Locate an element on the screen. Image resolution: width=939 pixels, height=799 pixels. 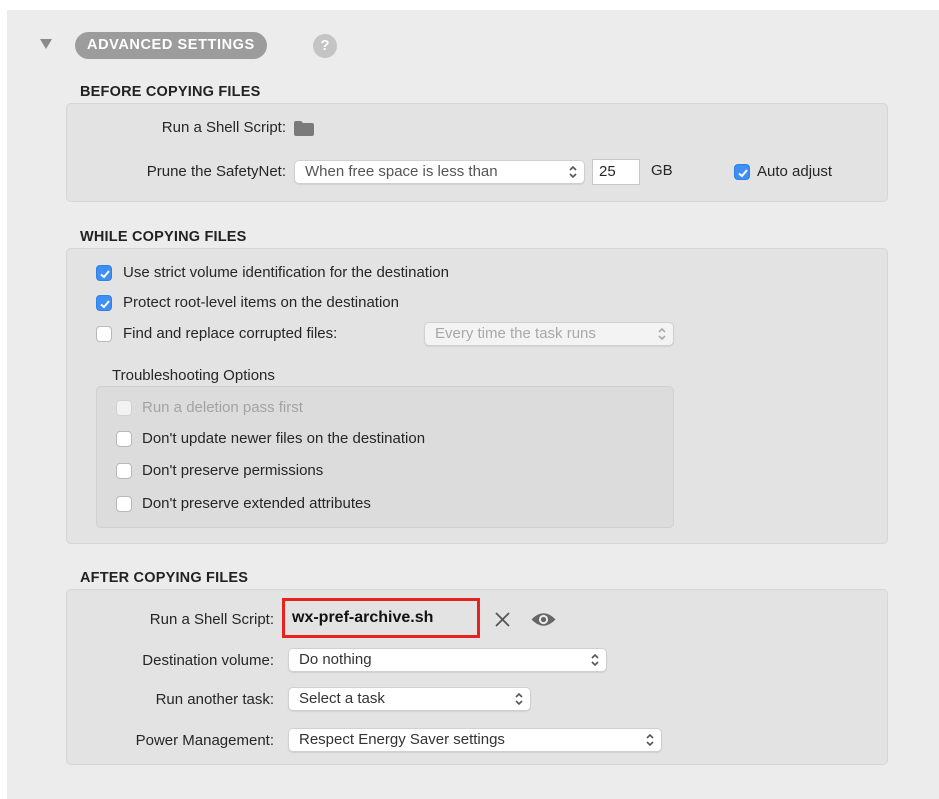
no-update-newer-checkbox is located at coordinates (124, 439).